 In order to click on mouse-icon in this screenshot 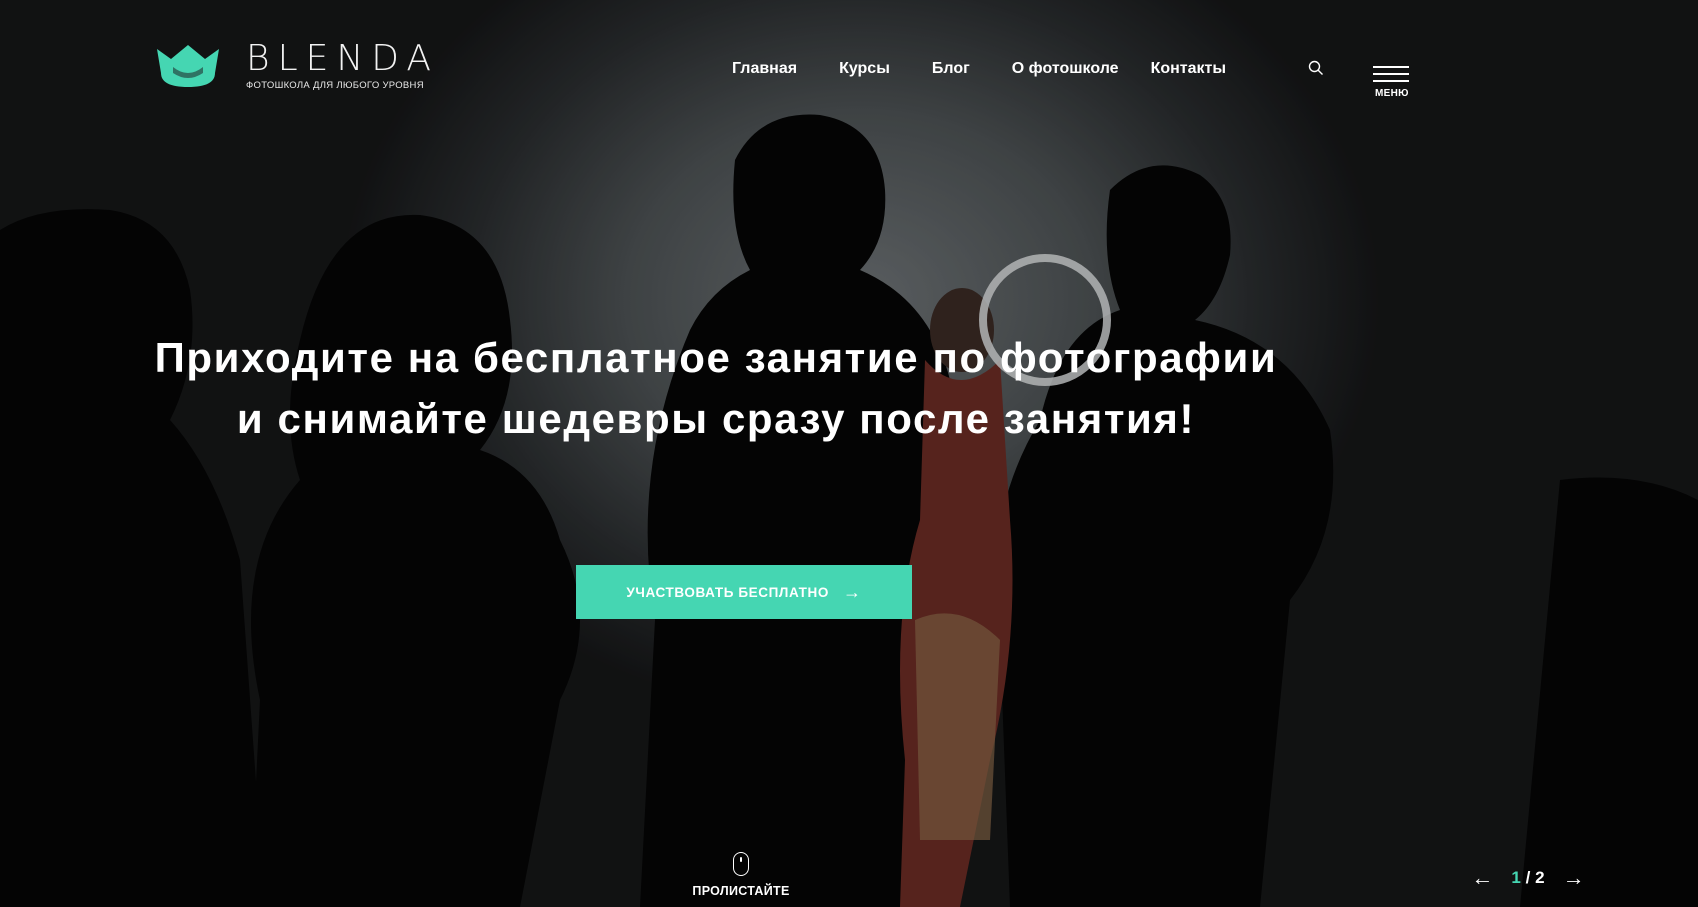, I will do `click(741, 864)`.